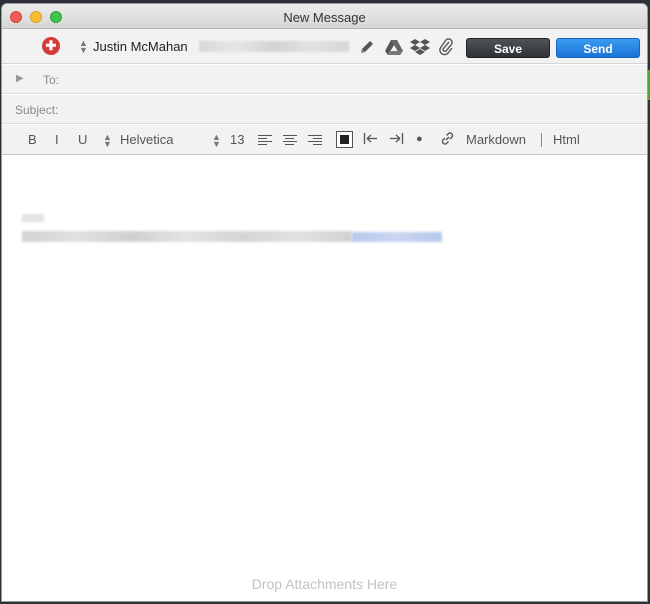  I want to click on dropbox-icon, so click(420, 49).